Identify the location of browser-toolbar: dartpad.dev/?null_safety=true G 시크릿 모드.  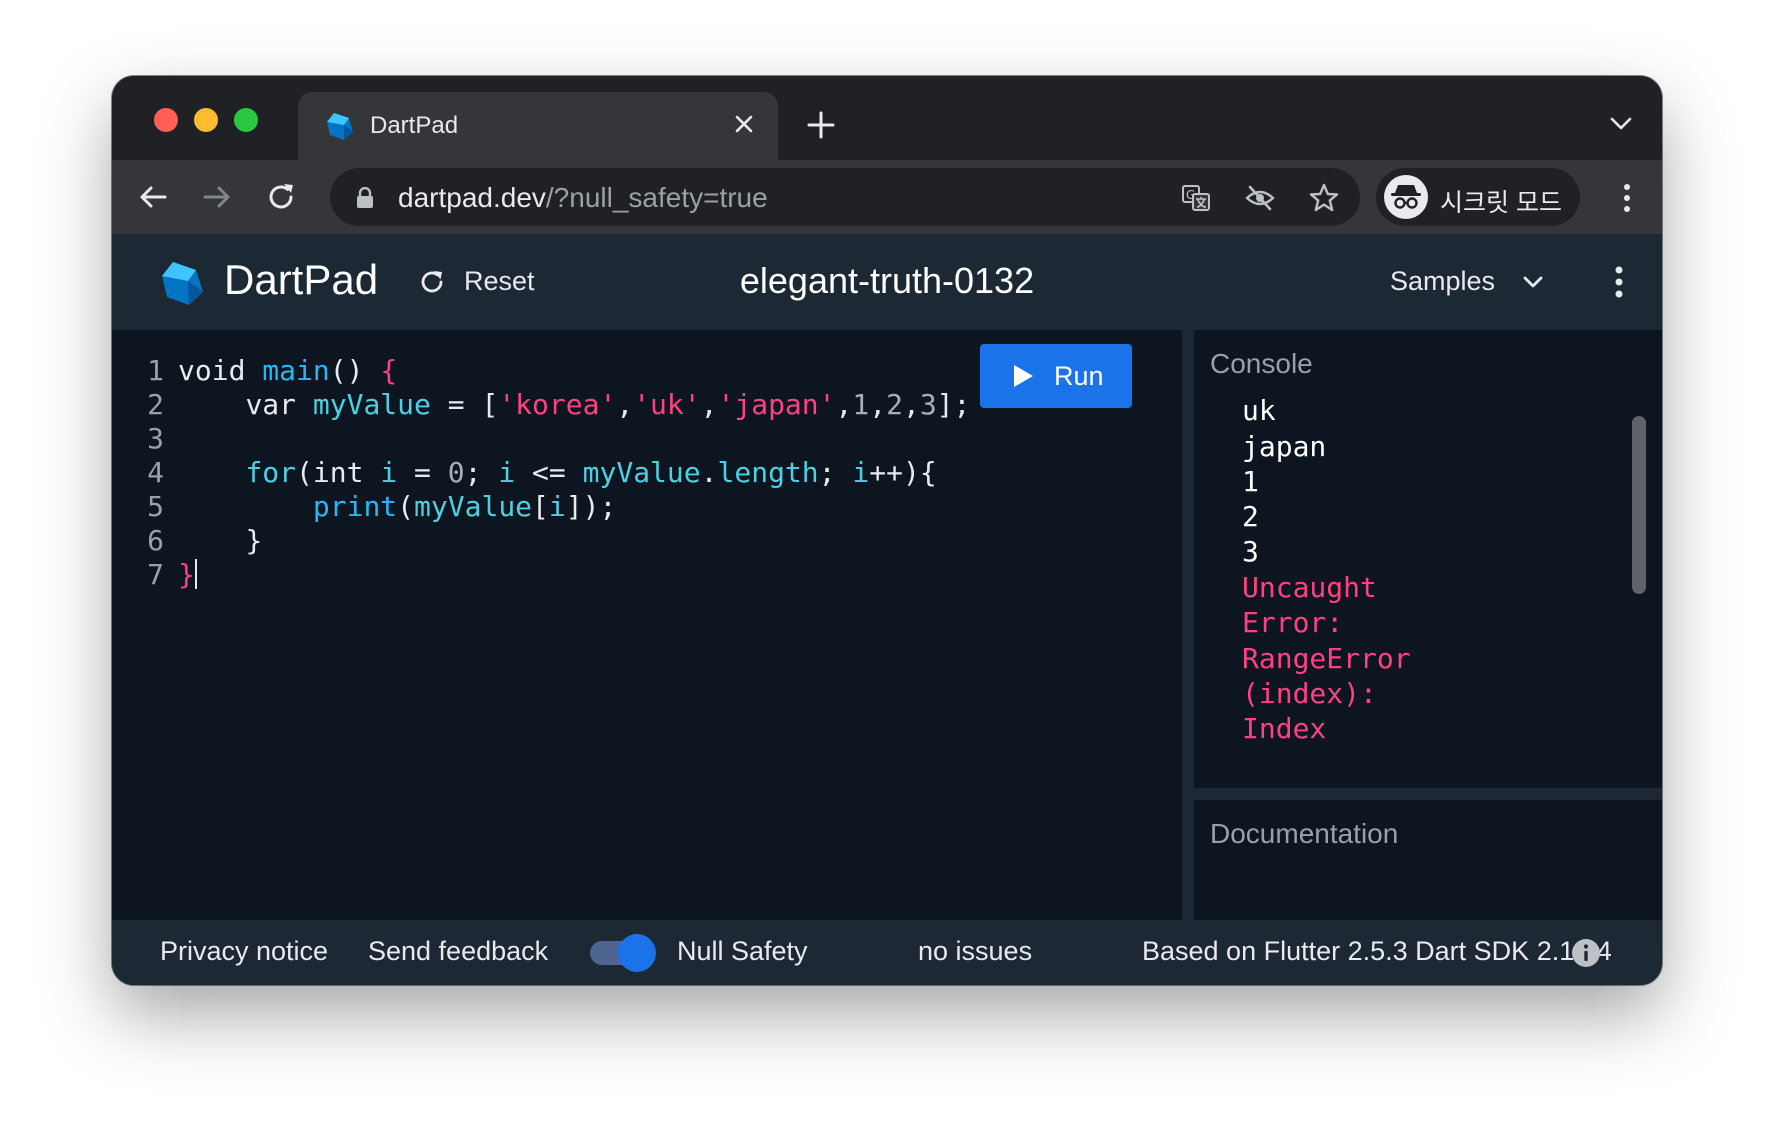
(887, 197).